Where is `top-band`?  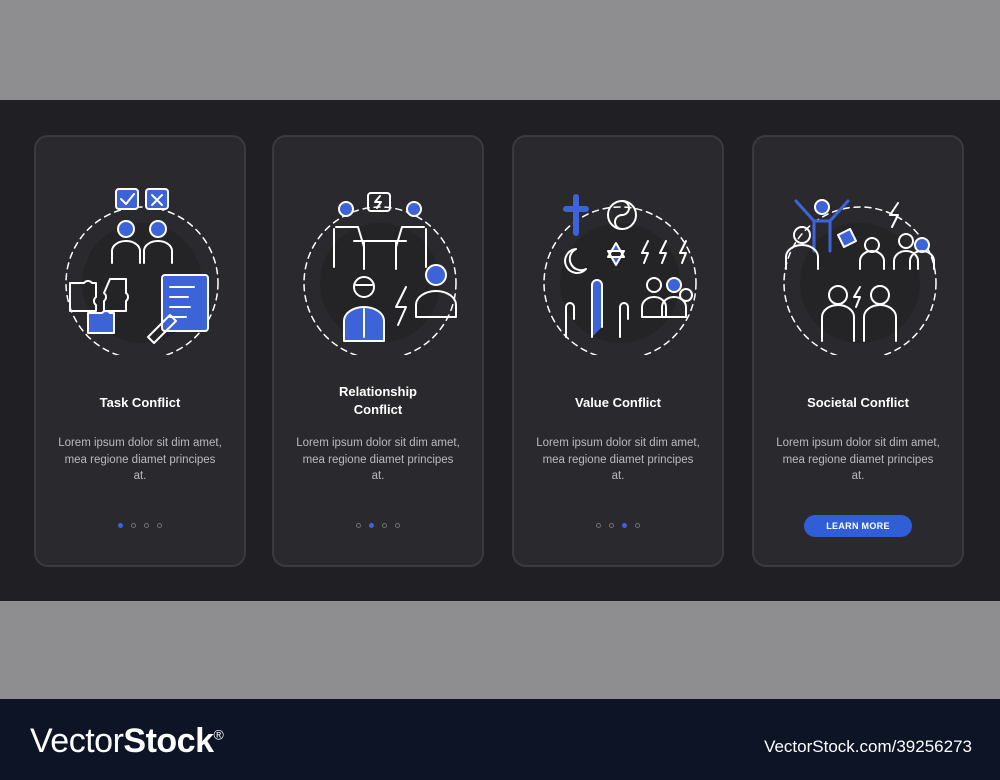 top-band is located at coordinates (500, 50).